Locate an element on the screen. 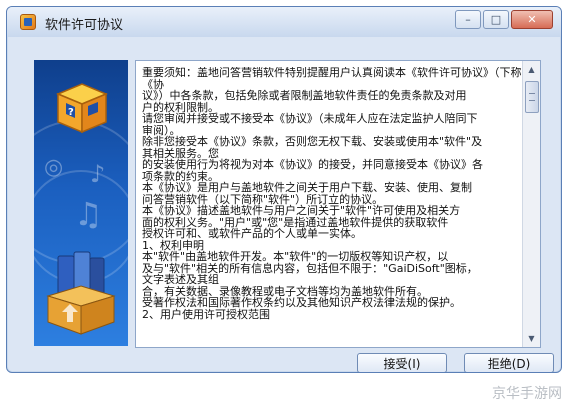  app-box-icon is located at coordinates (28, 22).